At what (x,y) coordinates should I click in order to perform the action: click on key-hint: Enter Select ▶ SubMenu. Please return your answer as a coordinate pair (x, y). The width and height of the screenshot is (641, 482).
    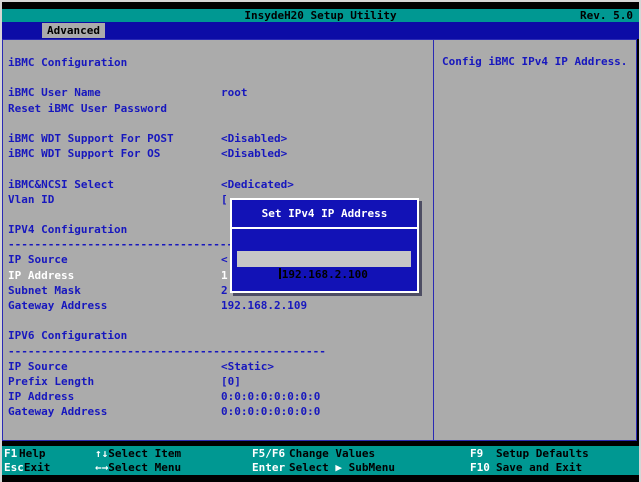
    Looking at the image, I should click on (323, 468).